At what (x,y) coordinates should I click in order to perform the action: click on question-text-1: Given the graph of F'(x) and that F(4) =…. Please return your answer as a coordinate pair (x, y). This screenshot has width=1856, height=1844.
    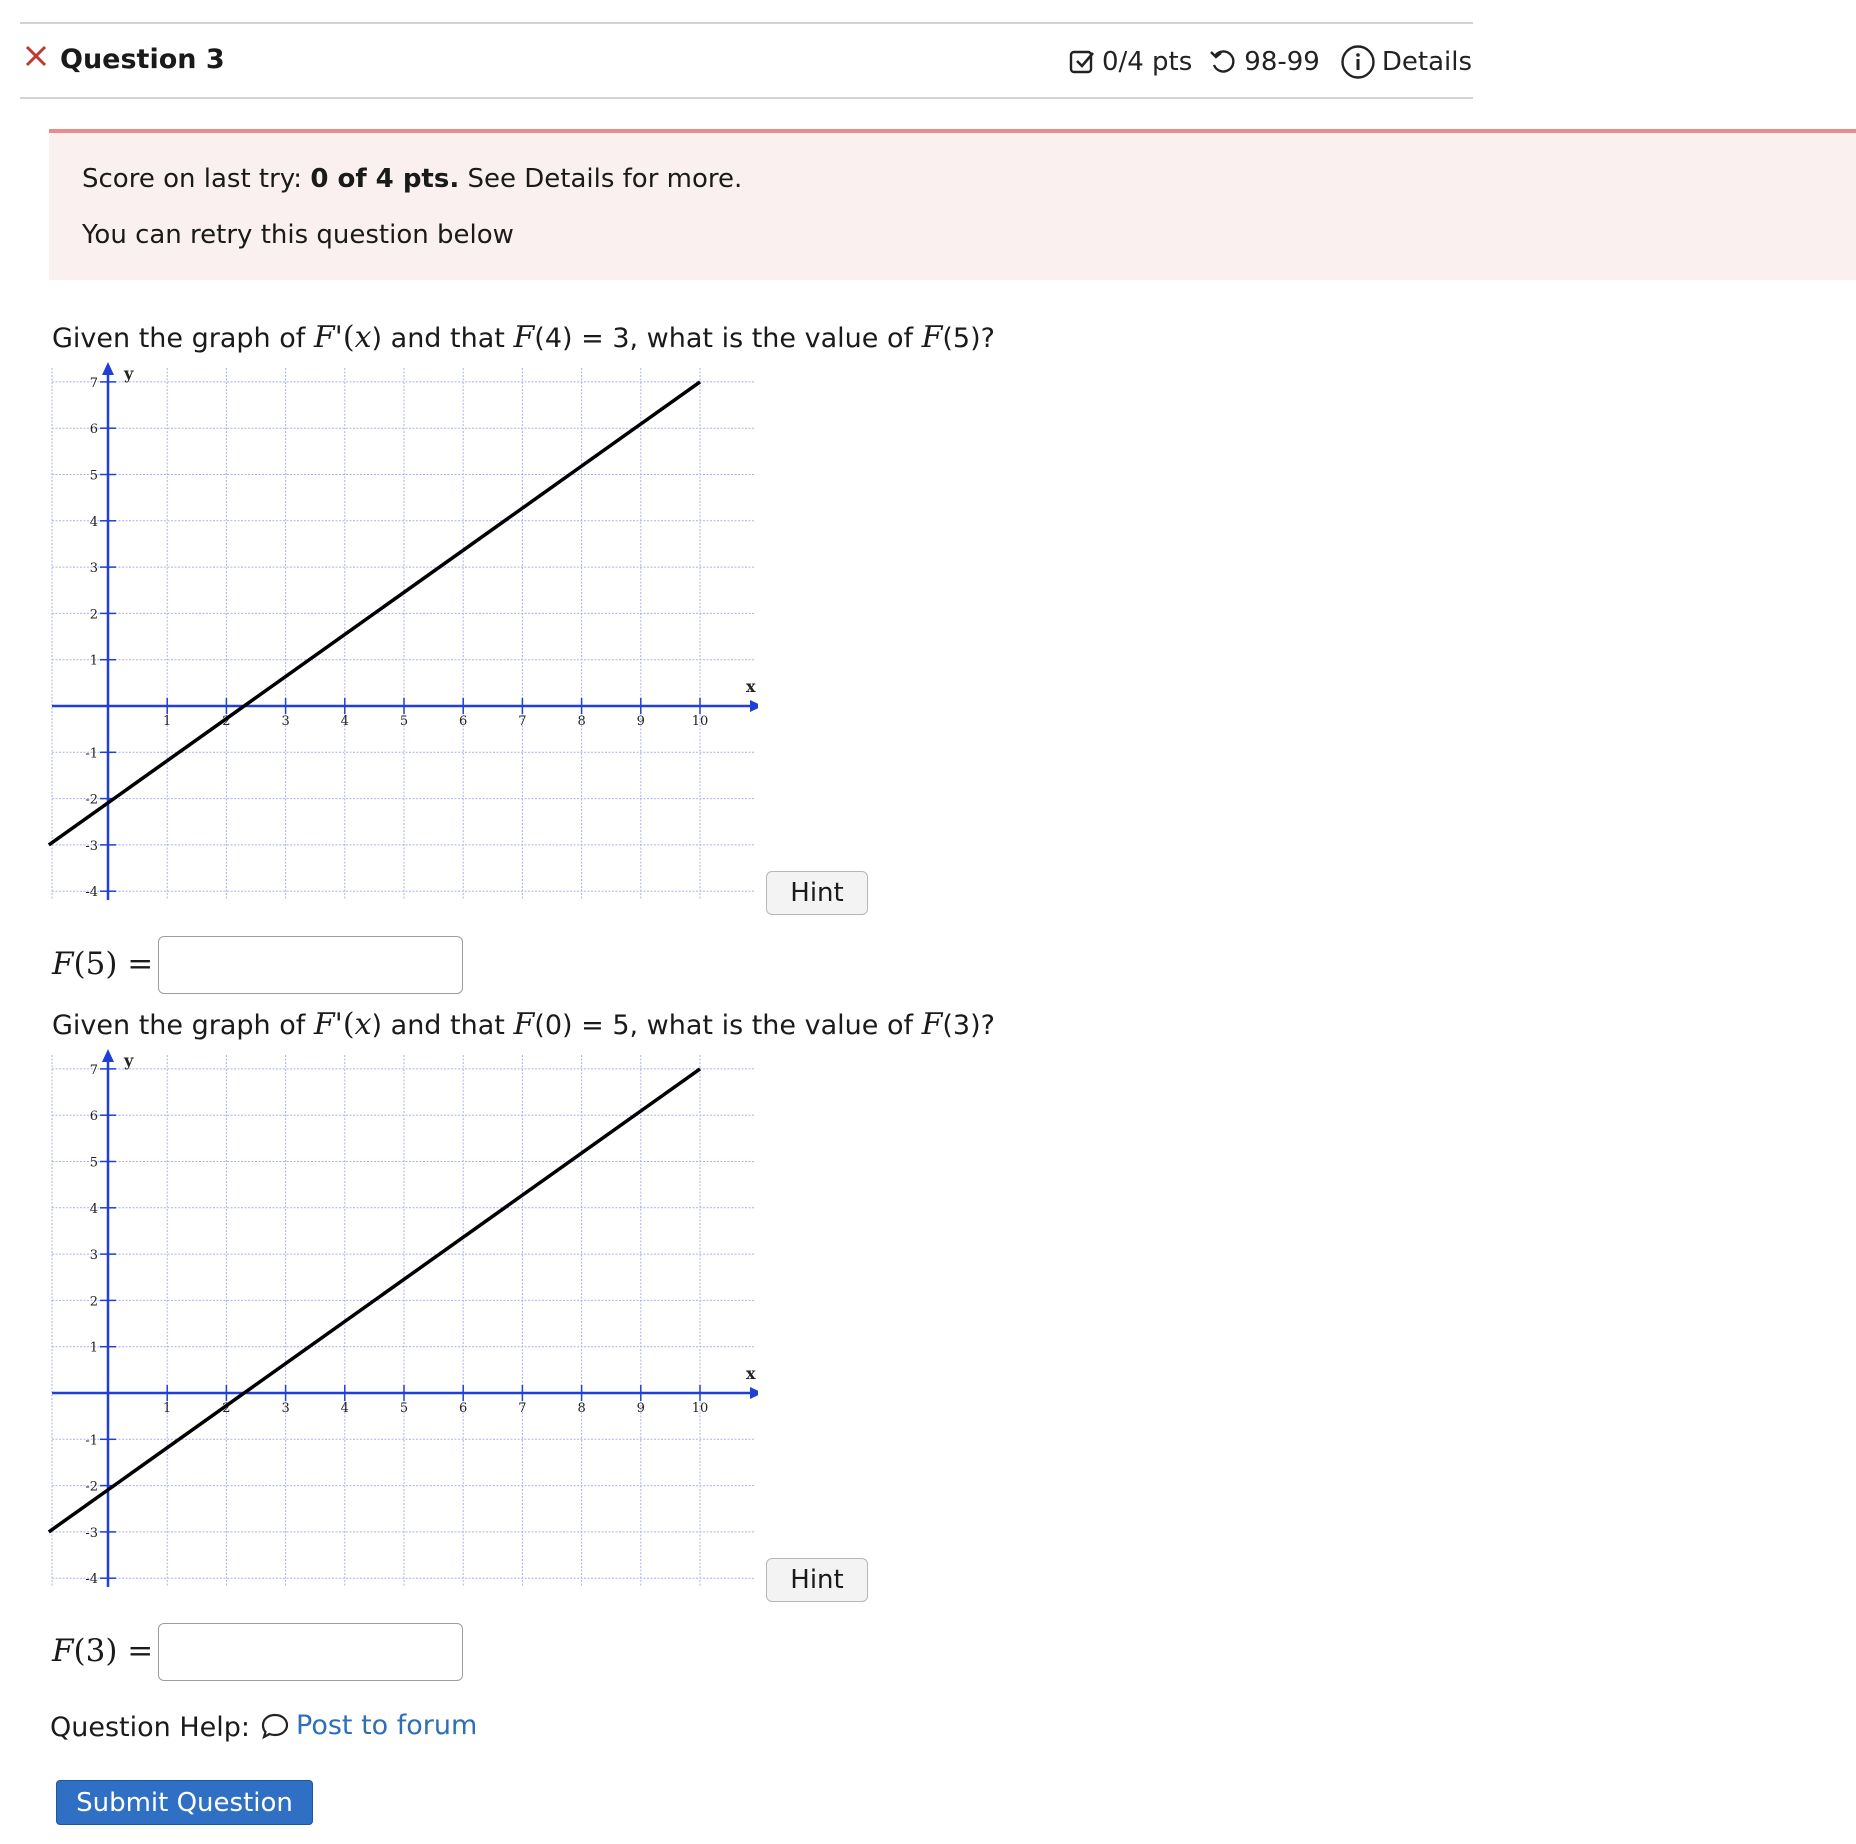
    Looking at the image, I should click on (523, 337).